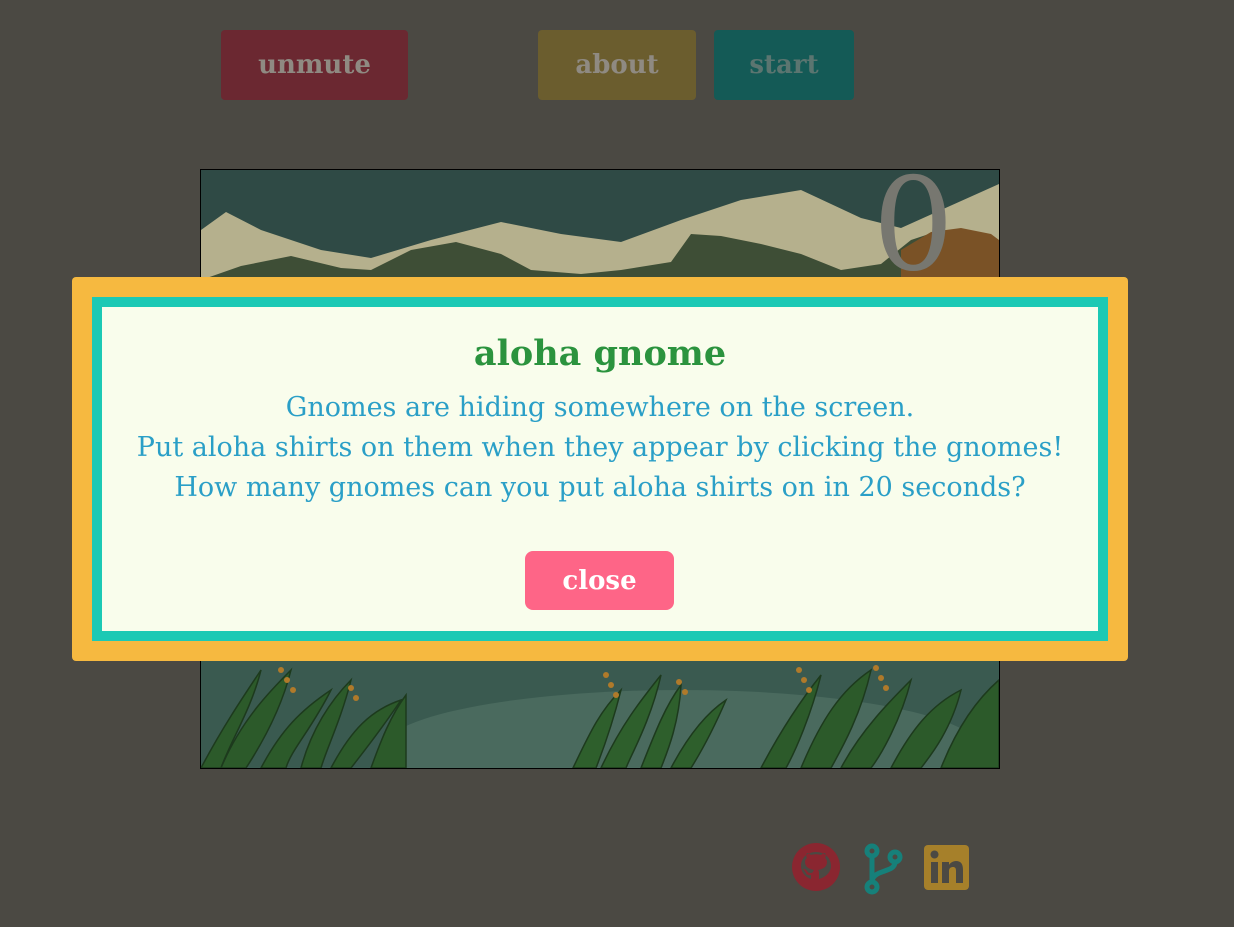  Describe the element at coordinates (600, 353) in the screenshot. I see `modal-title: aloha gnome` at that location.